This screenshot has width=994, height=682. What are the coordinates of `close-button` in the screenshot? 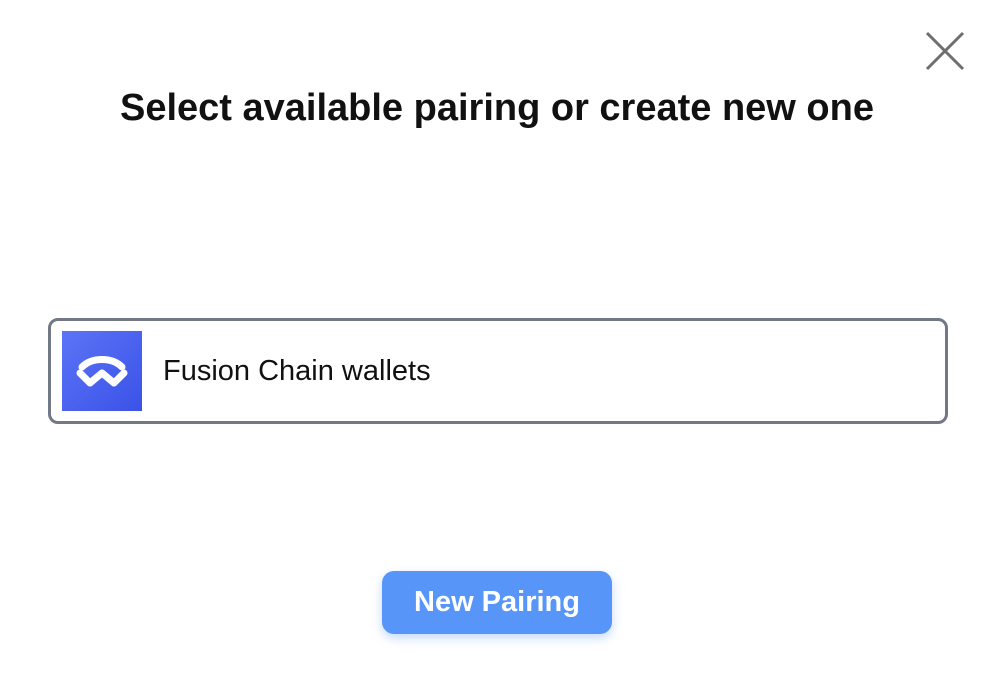 It's located at (945, 51).